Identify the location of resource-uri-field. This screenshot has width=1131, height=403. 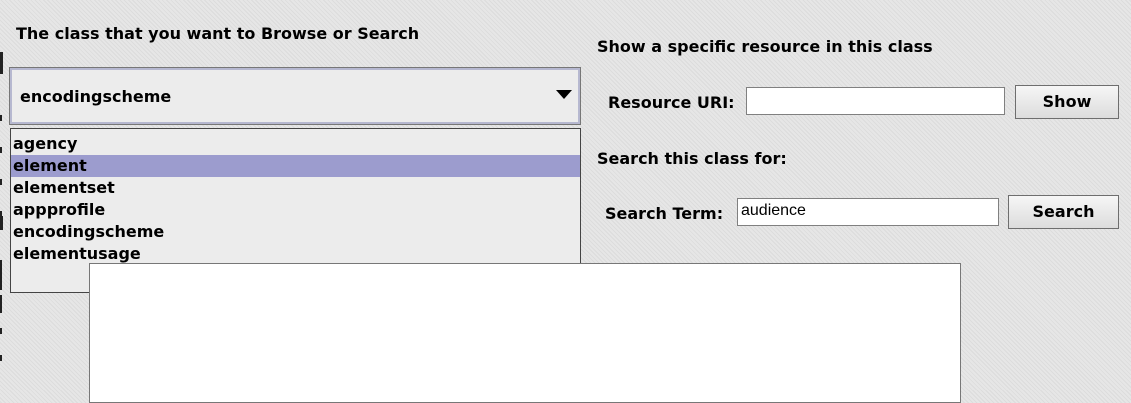
(875, 101).